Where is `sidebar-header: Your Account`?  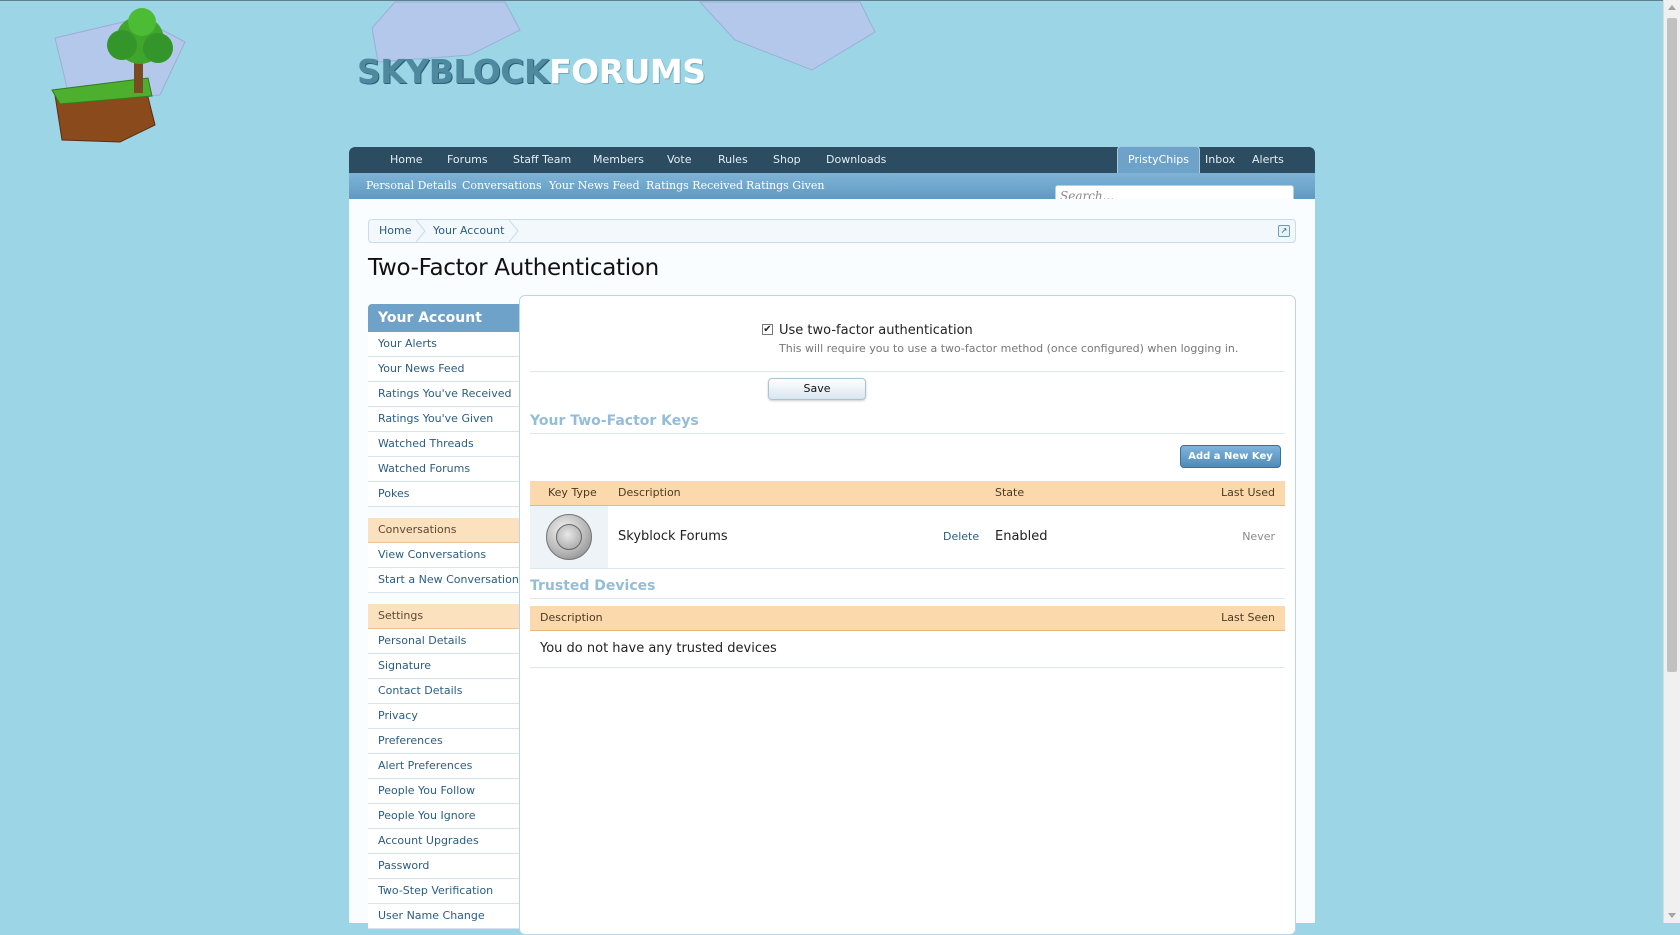 sidebar-header: Your Account is located at coordinates (443, 318).